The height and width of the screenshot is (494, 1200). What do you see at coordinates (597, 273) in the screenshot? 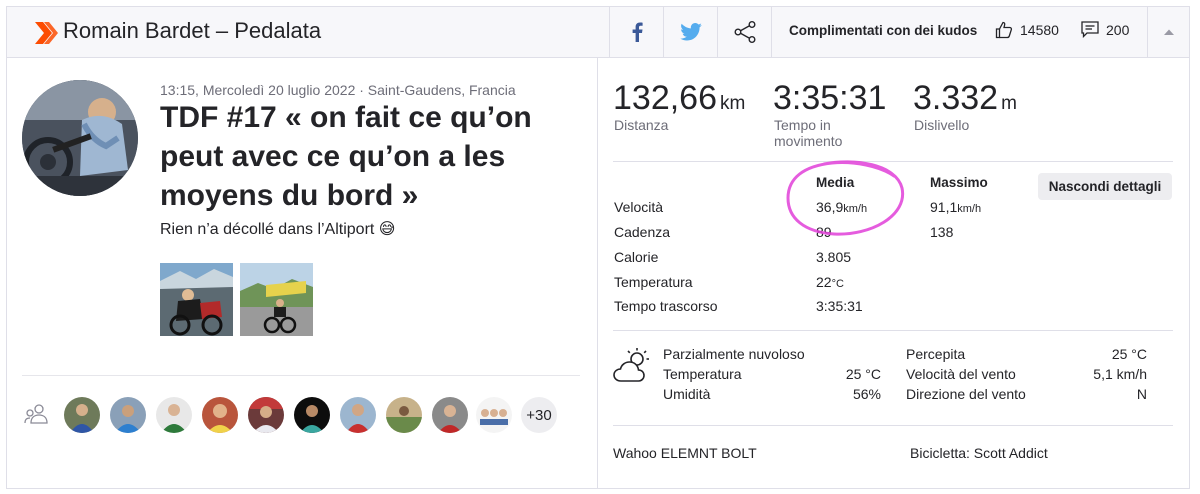
I see `column-divider` at bounding box center [597, 273].